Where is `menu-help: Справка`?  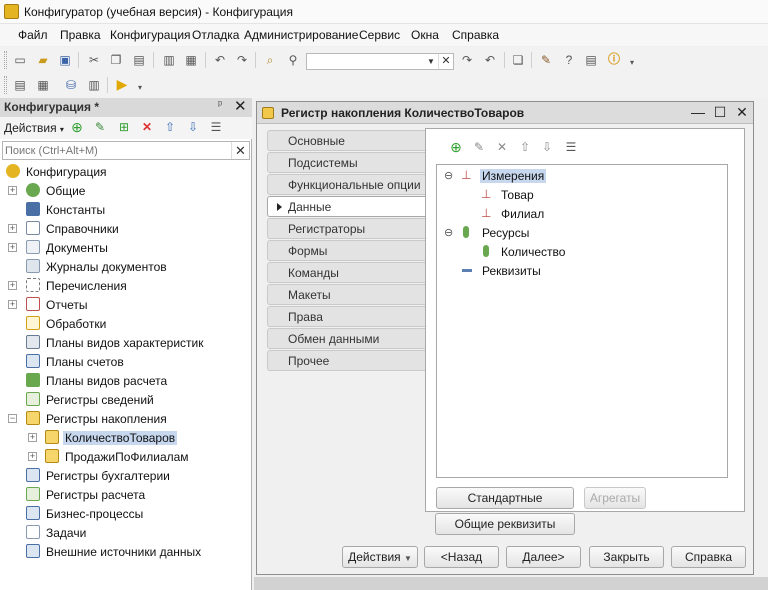
menu-help: Справка is located at coordinates (475, 35).